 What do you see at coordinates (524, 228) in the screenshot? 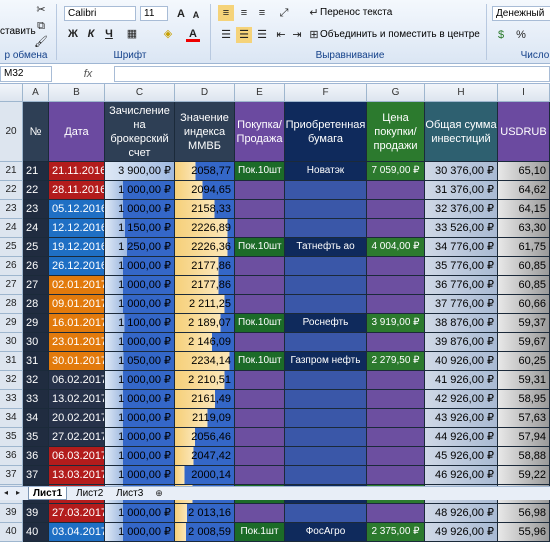
I see `cell-usd: 63,30` at bounding box center [524, 228].